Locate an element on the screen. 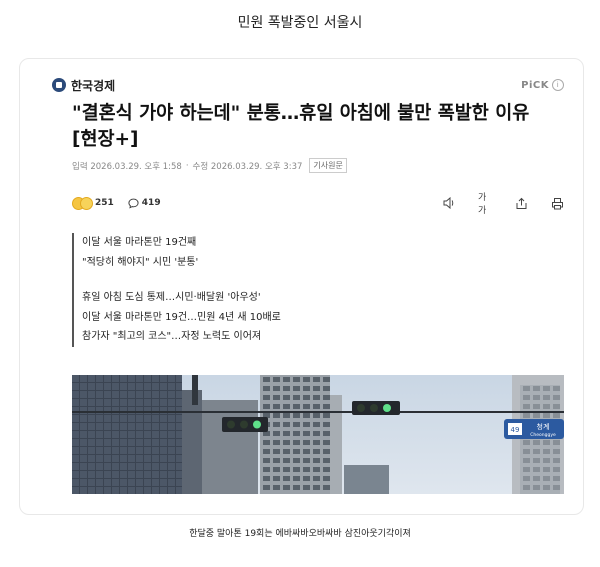 The image size is (600, 567). pick-label: PiCK is located at coordinates (535, 85).